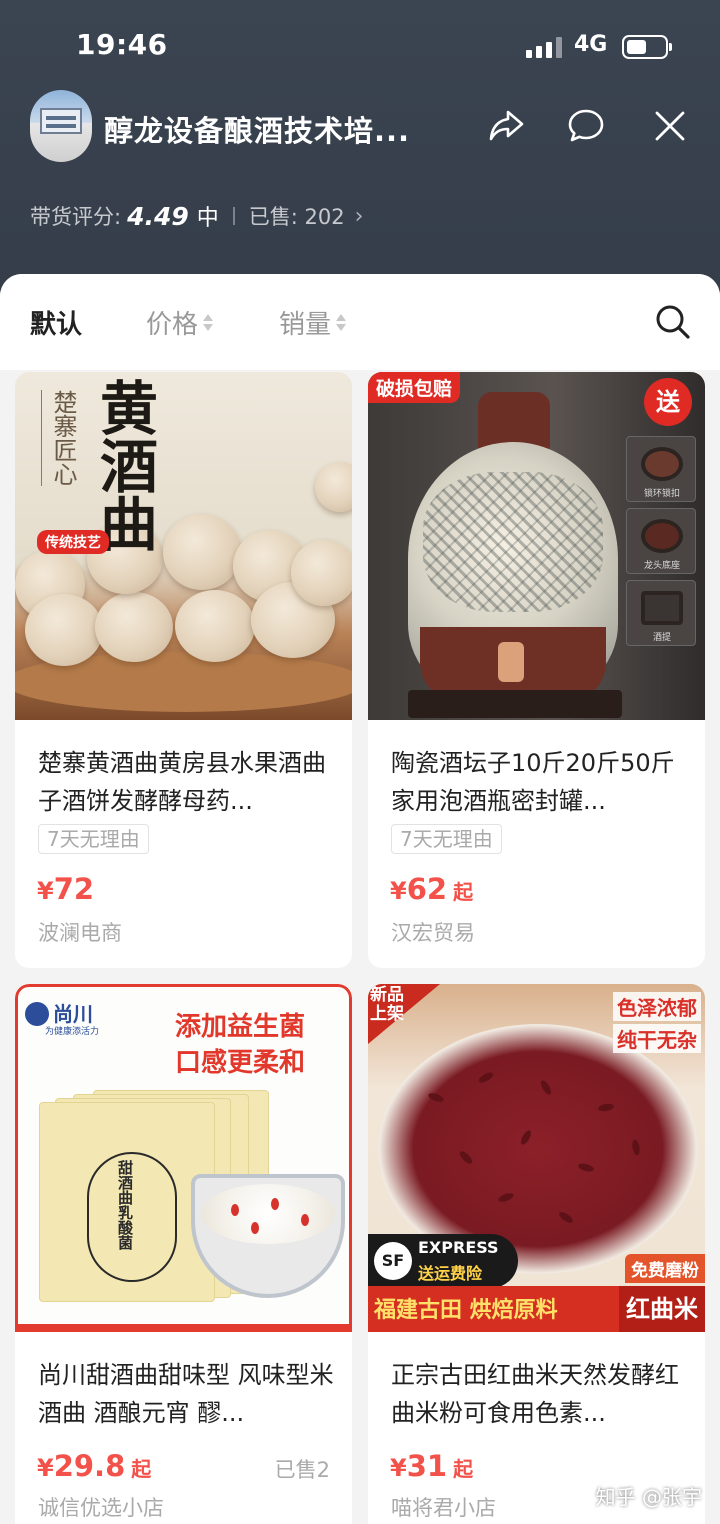 The height and width of the screenshot is (1524, 720). Describe the element at coordinates (443, 1261) in the screenshot. I see `express-badge: SF EXPRESS 送运费险` at that location.